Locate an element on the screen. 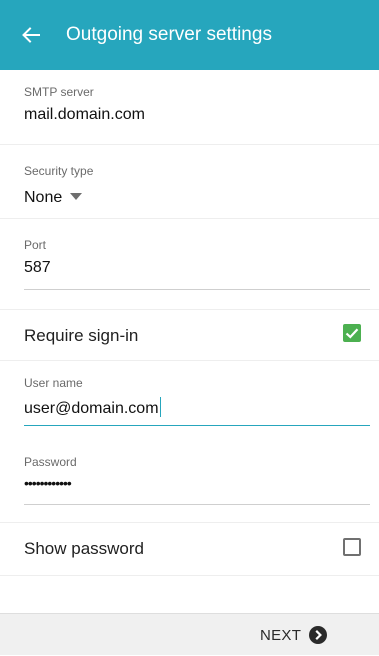 The width and height of the screenshot is (379, 656). checkmark-icon is located at coordinates (352, 333).